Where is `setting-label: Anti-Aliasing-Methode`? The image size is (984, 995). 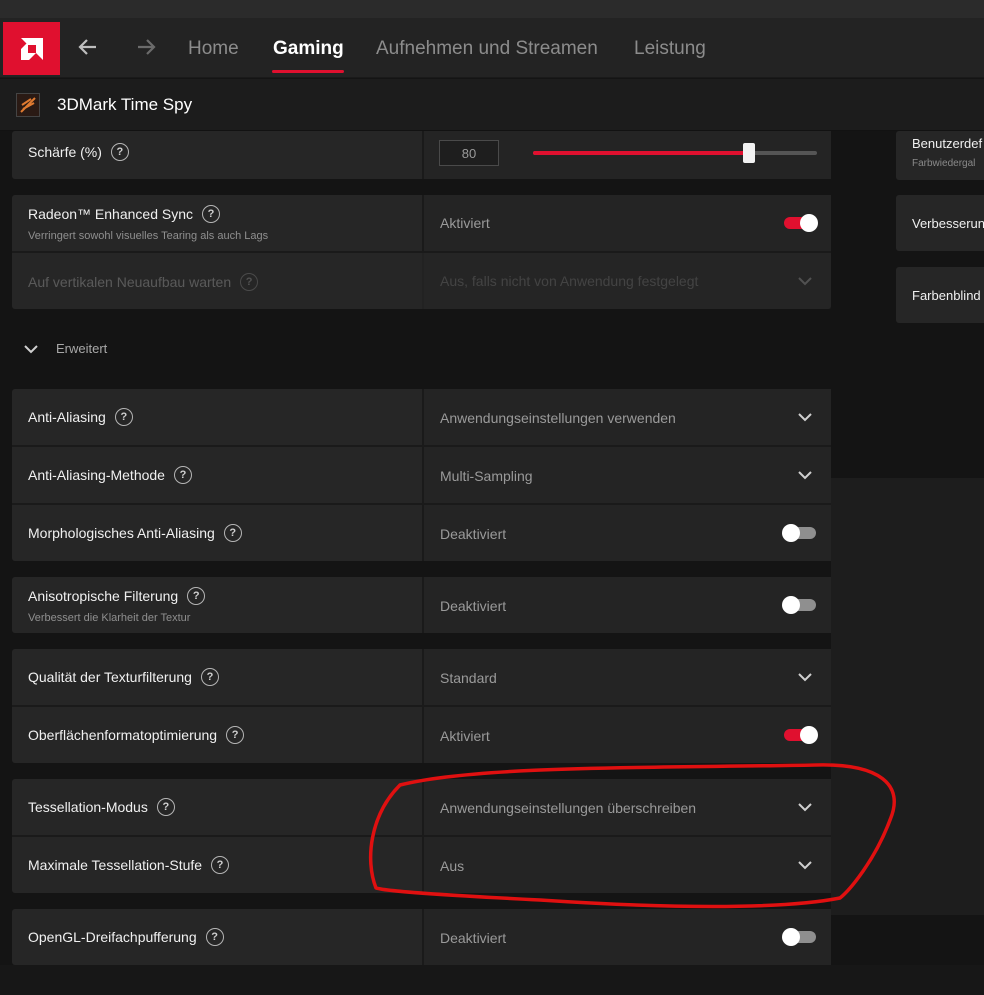 setting-label: Anti-Aliasing-Methode is located at coordinates (96, 475).